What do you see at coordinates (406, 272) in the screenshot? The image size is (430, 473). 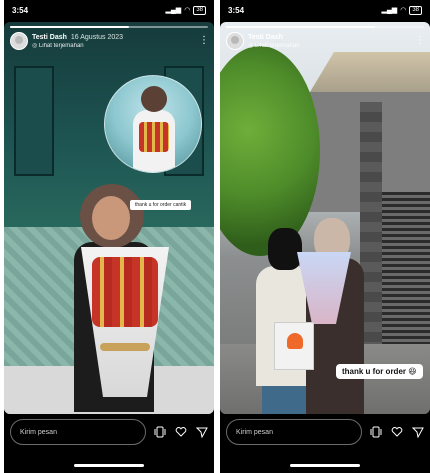 I see `gate` at bounding box center [406, 272].